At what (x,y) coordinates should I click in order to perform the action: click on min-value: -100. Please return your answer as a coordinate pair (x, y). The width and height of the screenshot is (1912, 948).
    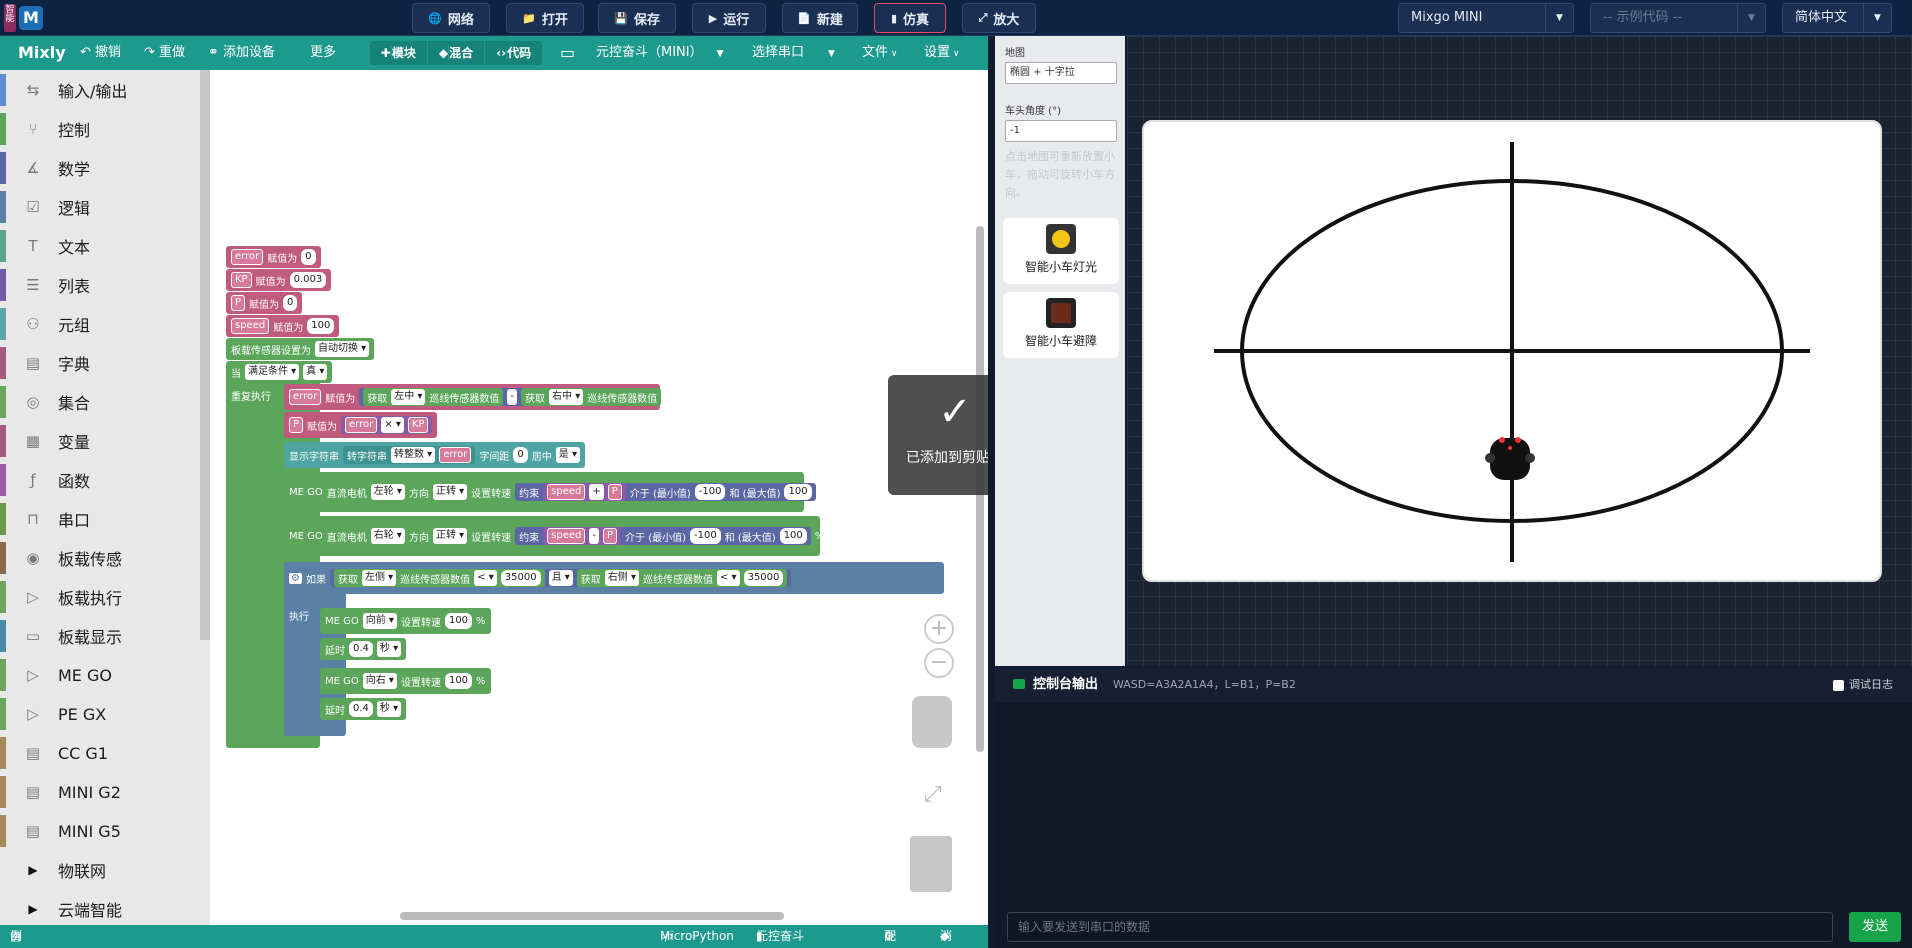
    Looking at the image, I should click on (710, 492).